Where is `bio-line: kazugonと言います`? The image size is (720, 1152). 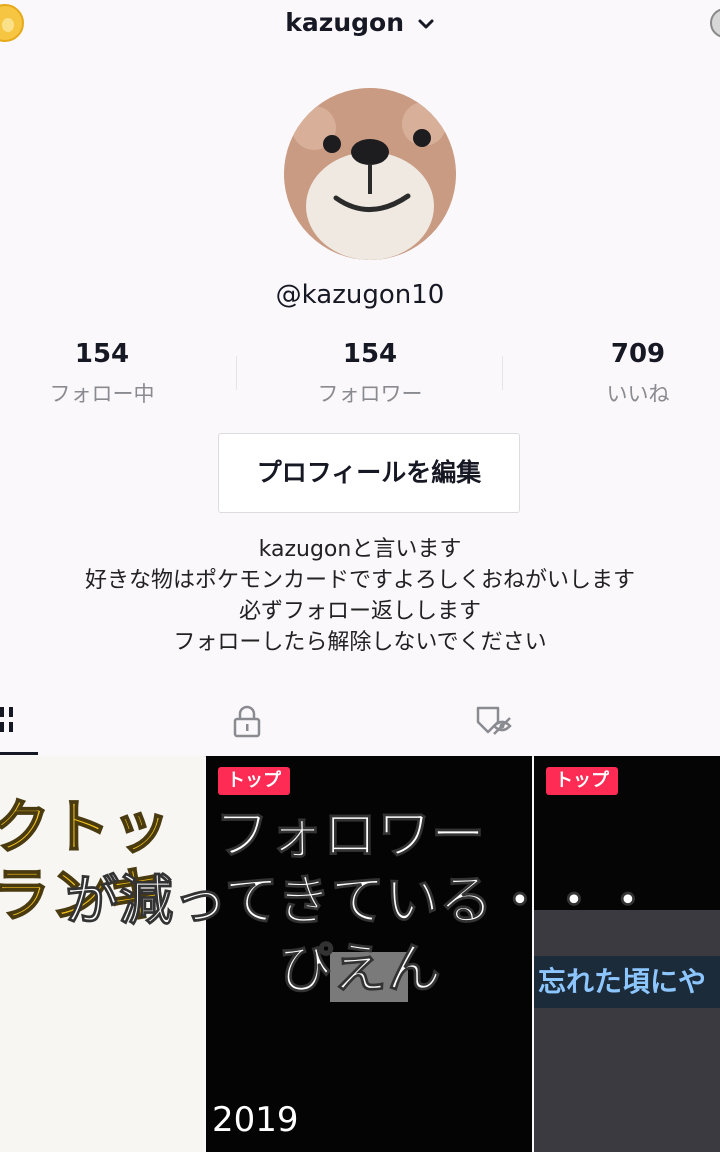 bio-line: kazugonと言います is located at coordinates (360, 549).